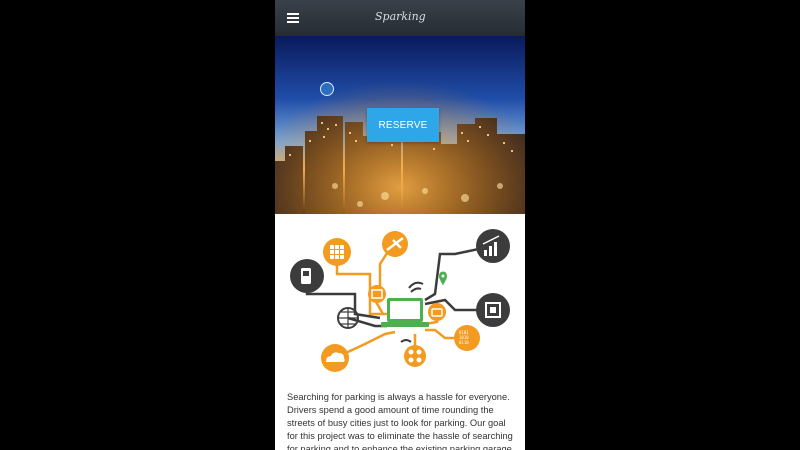 The image size is (800, 450). What do you see at coordinates (413, 353) in the screenshot?
I see `network-icon` at bounding box center [413, 353].